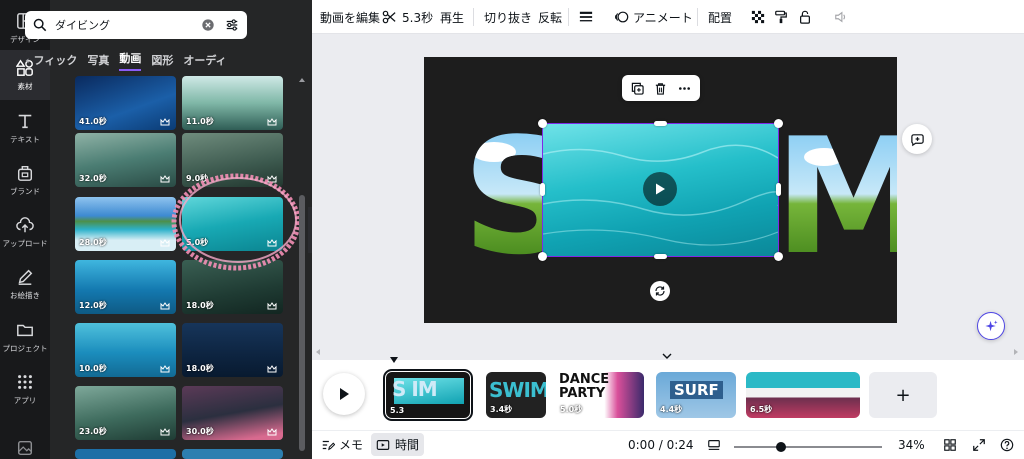  What do you see at coordinates (232, 103) in the screenshot?
I see `video-thumbnail: 11.0秒` at bounding box center [232, 103].